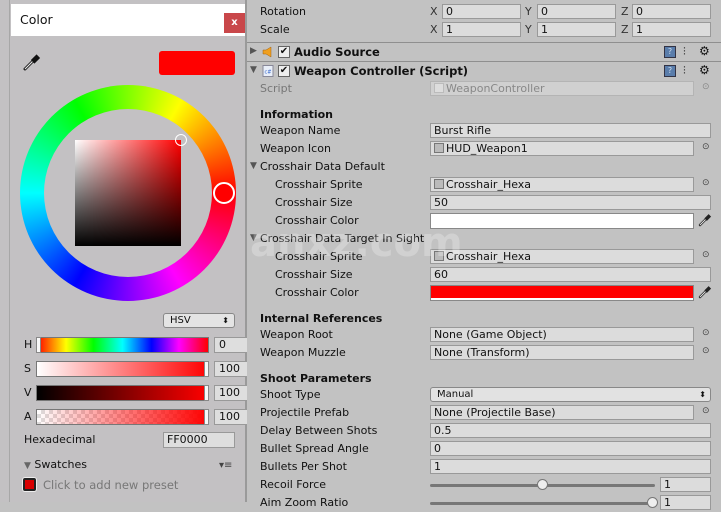  What do you see at coordinates (652, 502) in the screenshot?
I see `aim-zoom-slider-knob` at bounding box center [652, 502].